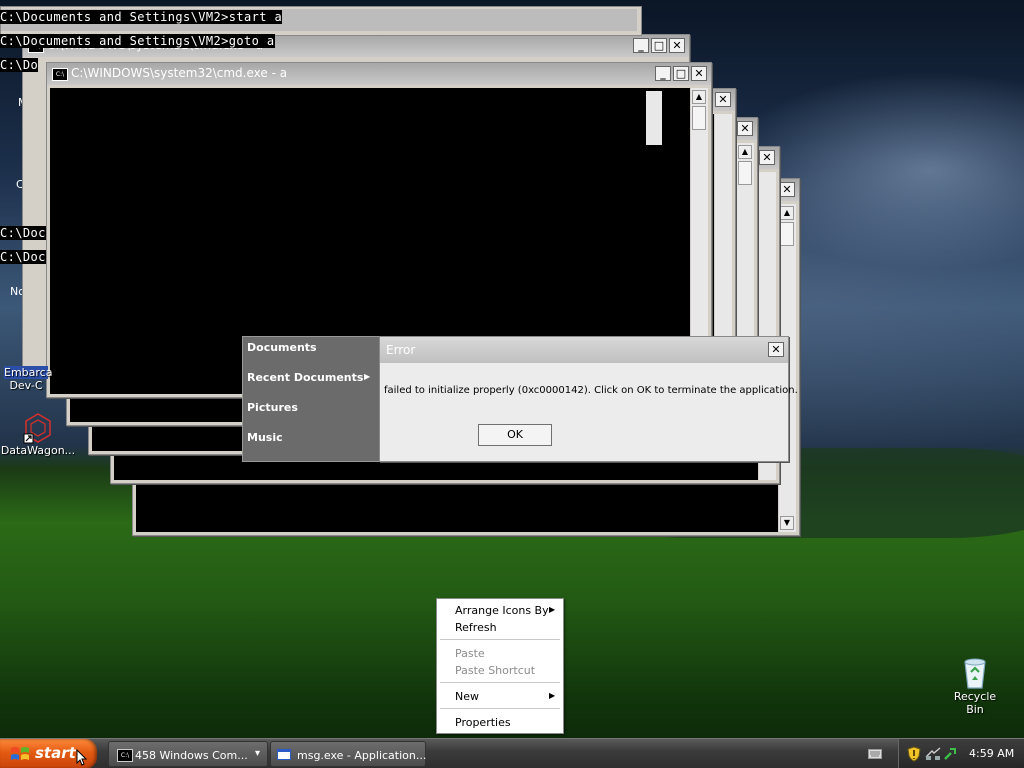 The height and width of the screenshot is (768, 1024). I want to click on menu-item-paste: Paste, so click(470, 653).